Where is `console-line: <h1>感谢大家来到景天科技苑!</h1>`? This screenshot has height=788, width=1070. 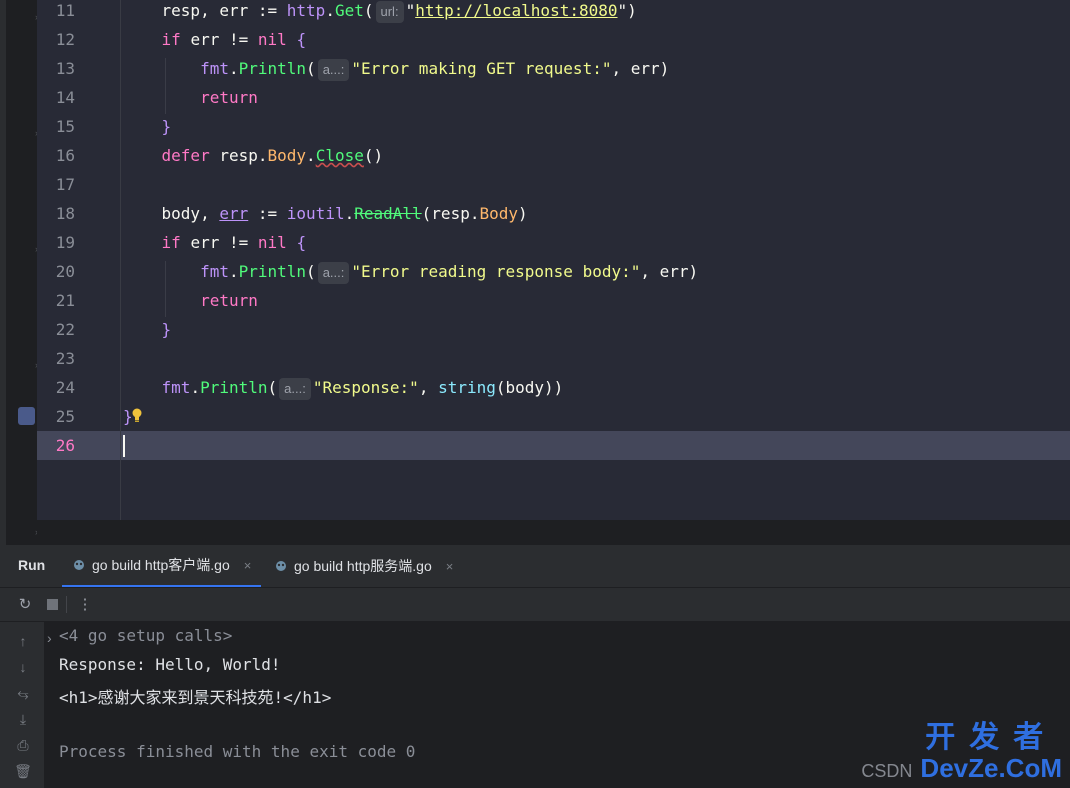 console-line: <h1>感谢大家来到景天科技苑!</h1> is located at coordinates (195, 697).